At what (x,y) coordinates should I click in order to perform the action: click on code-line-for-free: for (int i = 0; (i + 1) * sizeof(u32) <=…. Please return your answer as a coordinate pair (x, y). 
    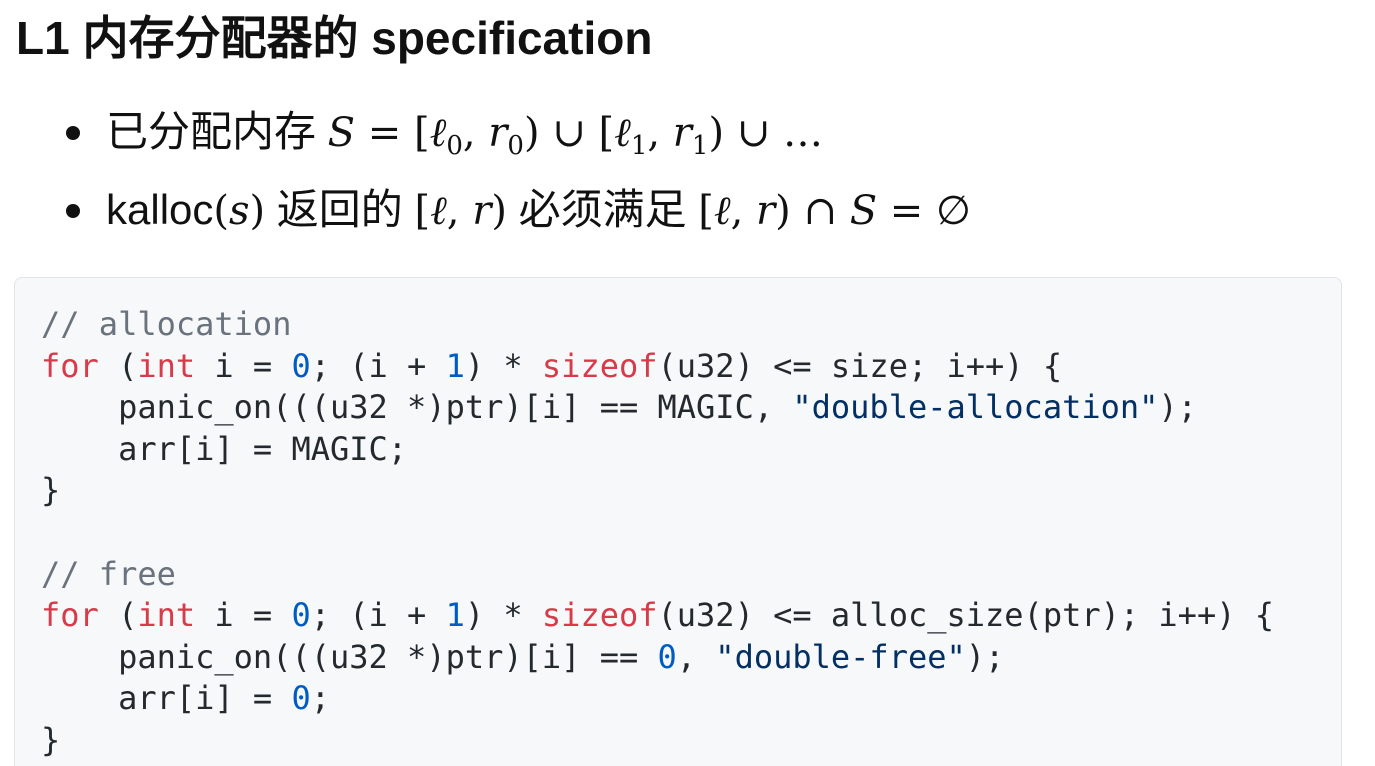
    Looking at the image, I should click on (657, 615).